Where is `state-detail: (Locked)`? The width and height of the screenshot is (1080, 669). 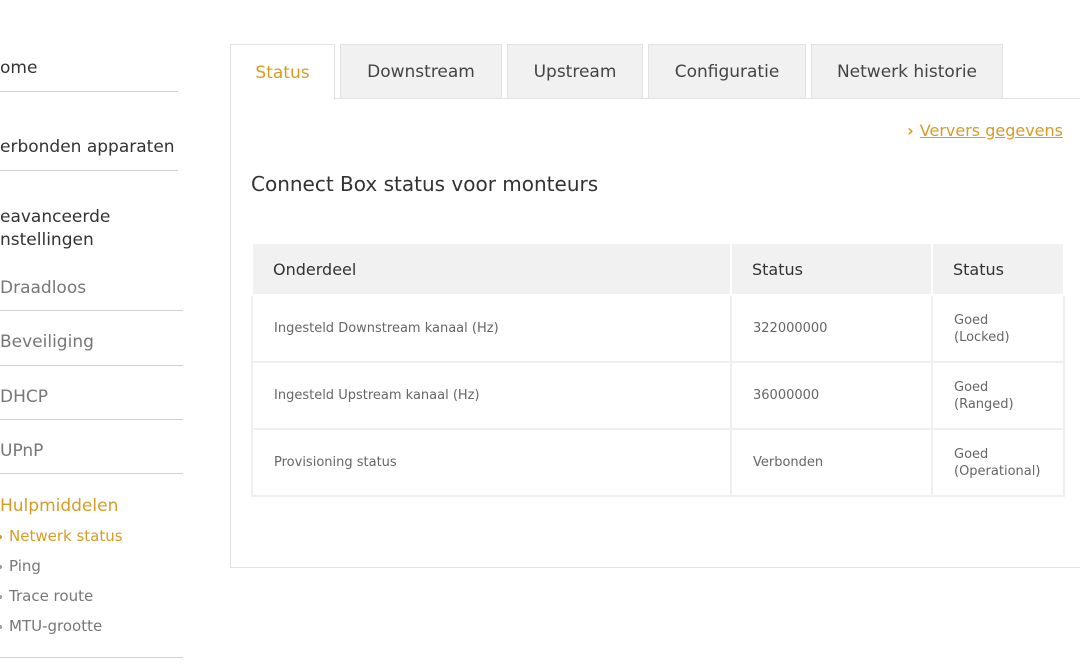
state-detail: (Locked) is located at coordinates (982, 337).